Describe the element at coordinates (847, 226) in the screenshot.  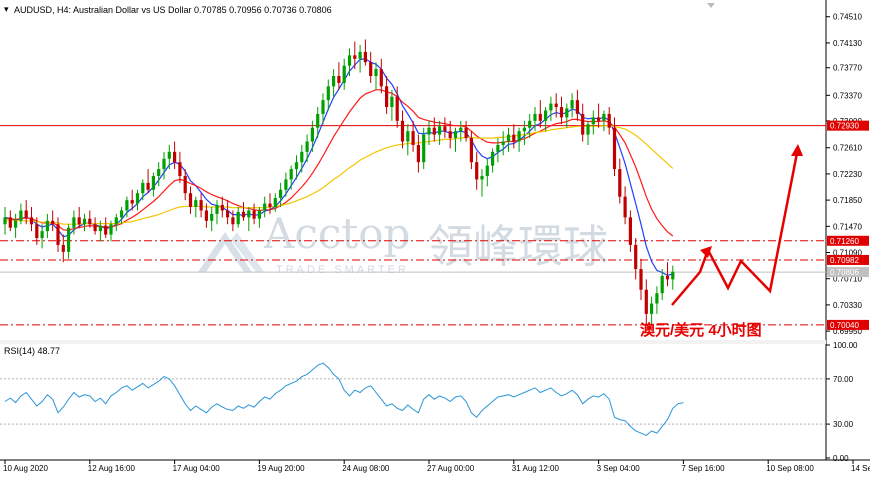
I see `price-tick-label: 0.71470` at that location.